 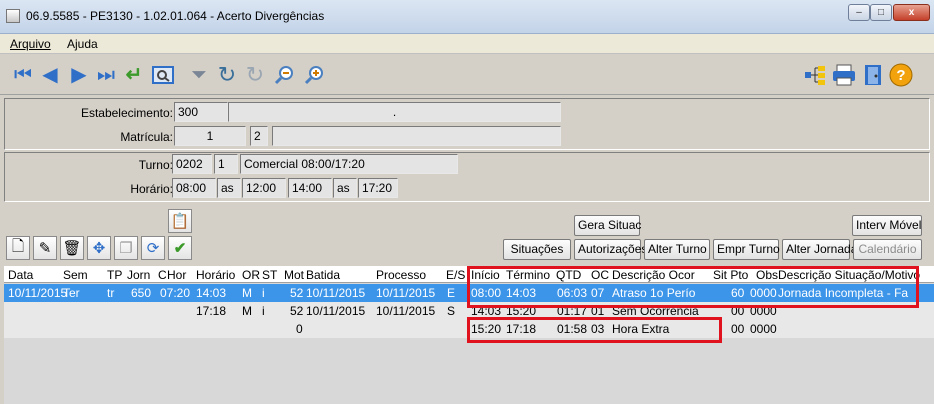 What do you see at coordinates (693, 287) in the screenshot?
I see `highlight-box-top` at bounding box center [693, 287].